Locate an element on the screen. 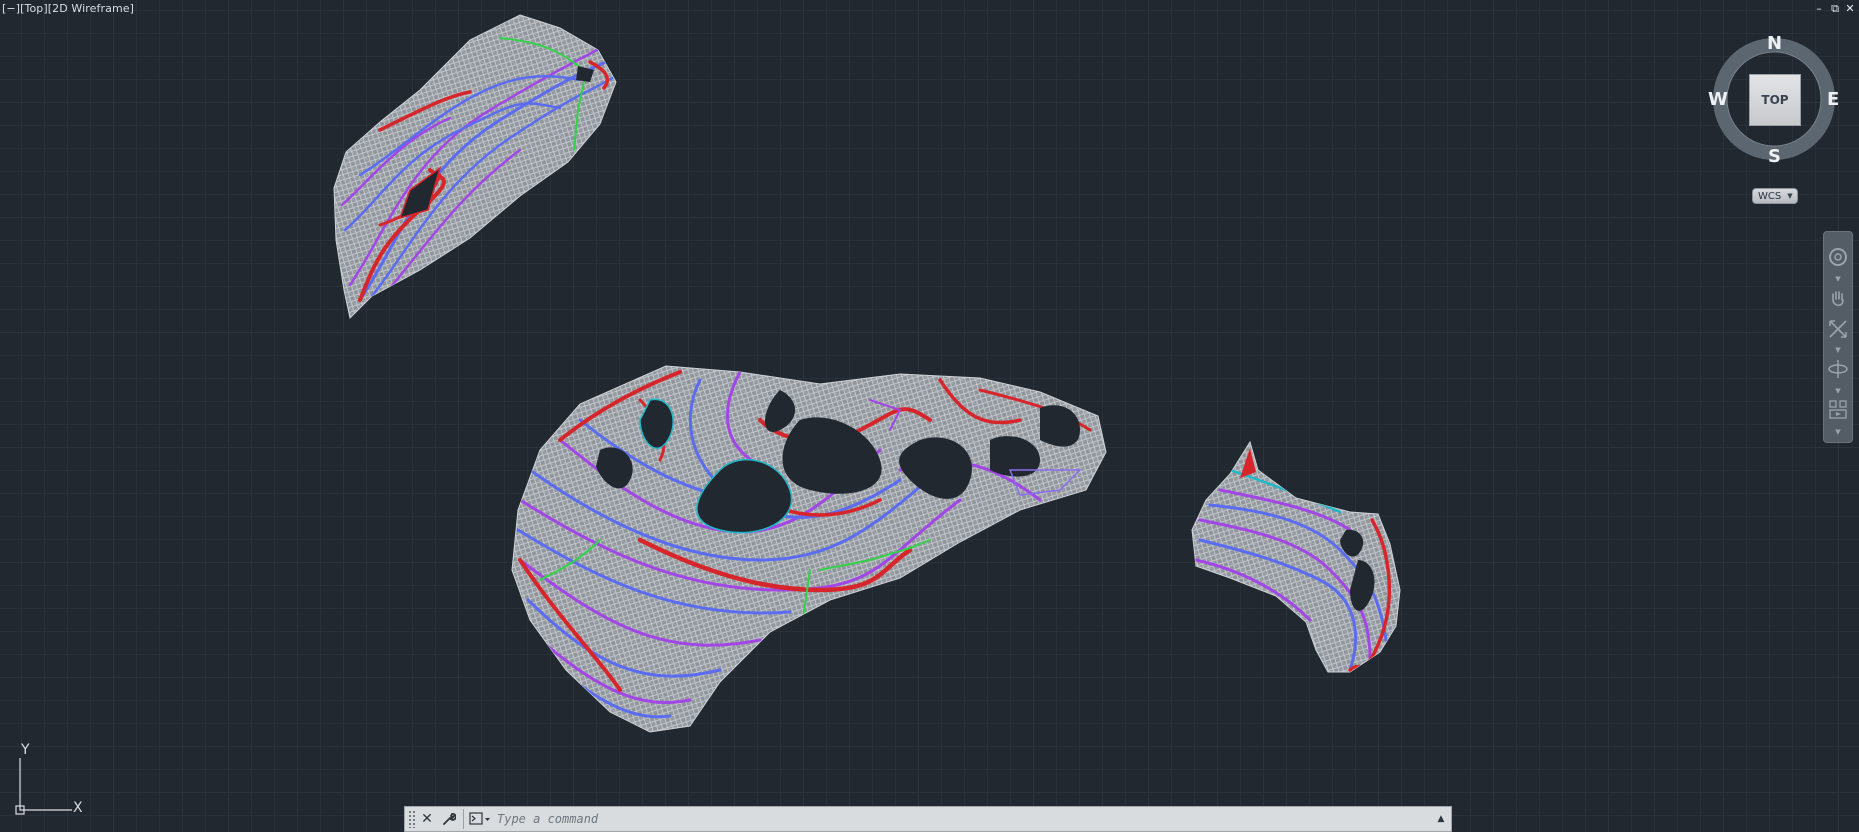  navigation-bar: ▼ ▼ ▼ ▼ is located at coordinates (1838, 337).